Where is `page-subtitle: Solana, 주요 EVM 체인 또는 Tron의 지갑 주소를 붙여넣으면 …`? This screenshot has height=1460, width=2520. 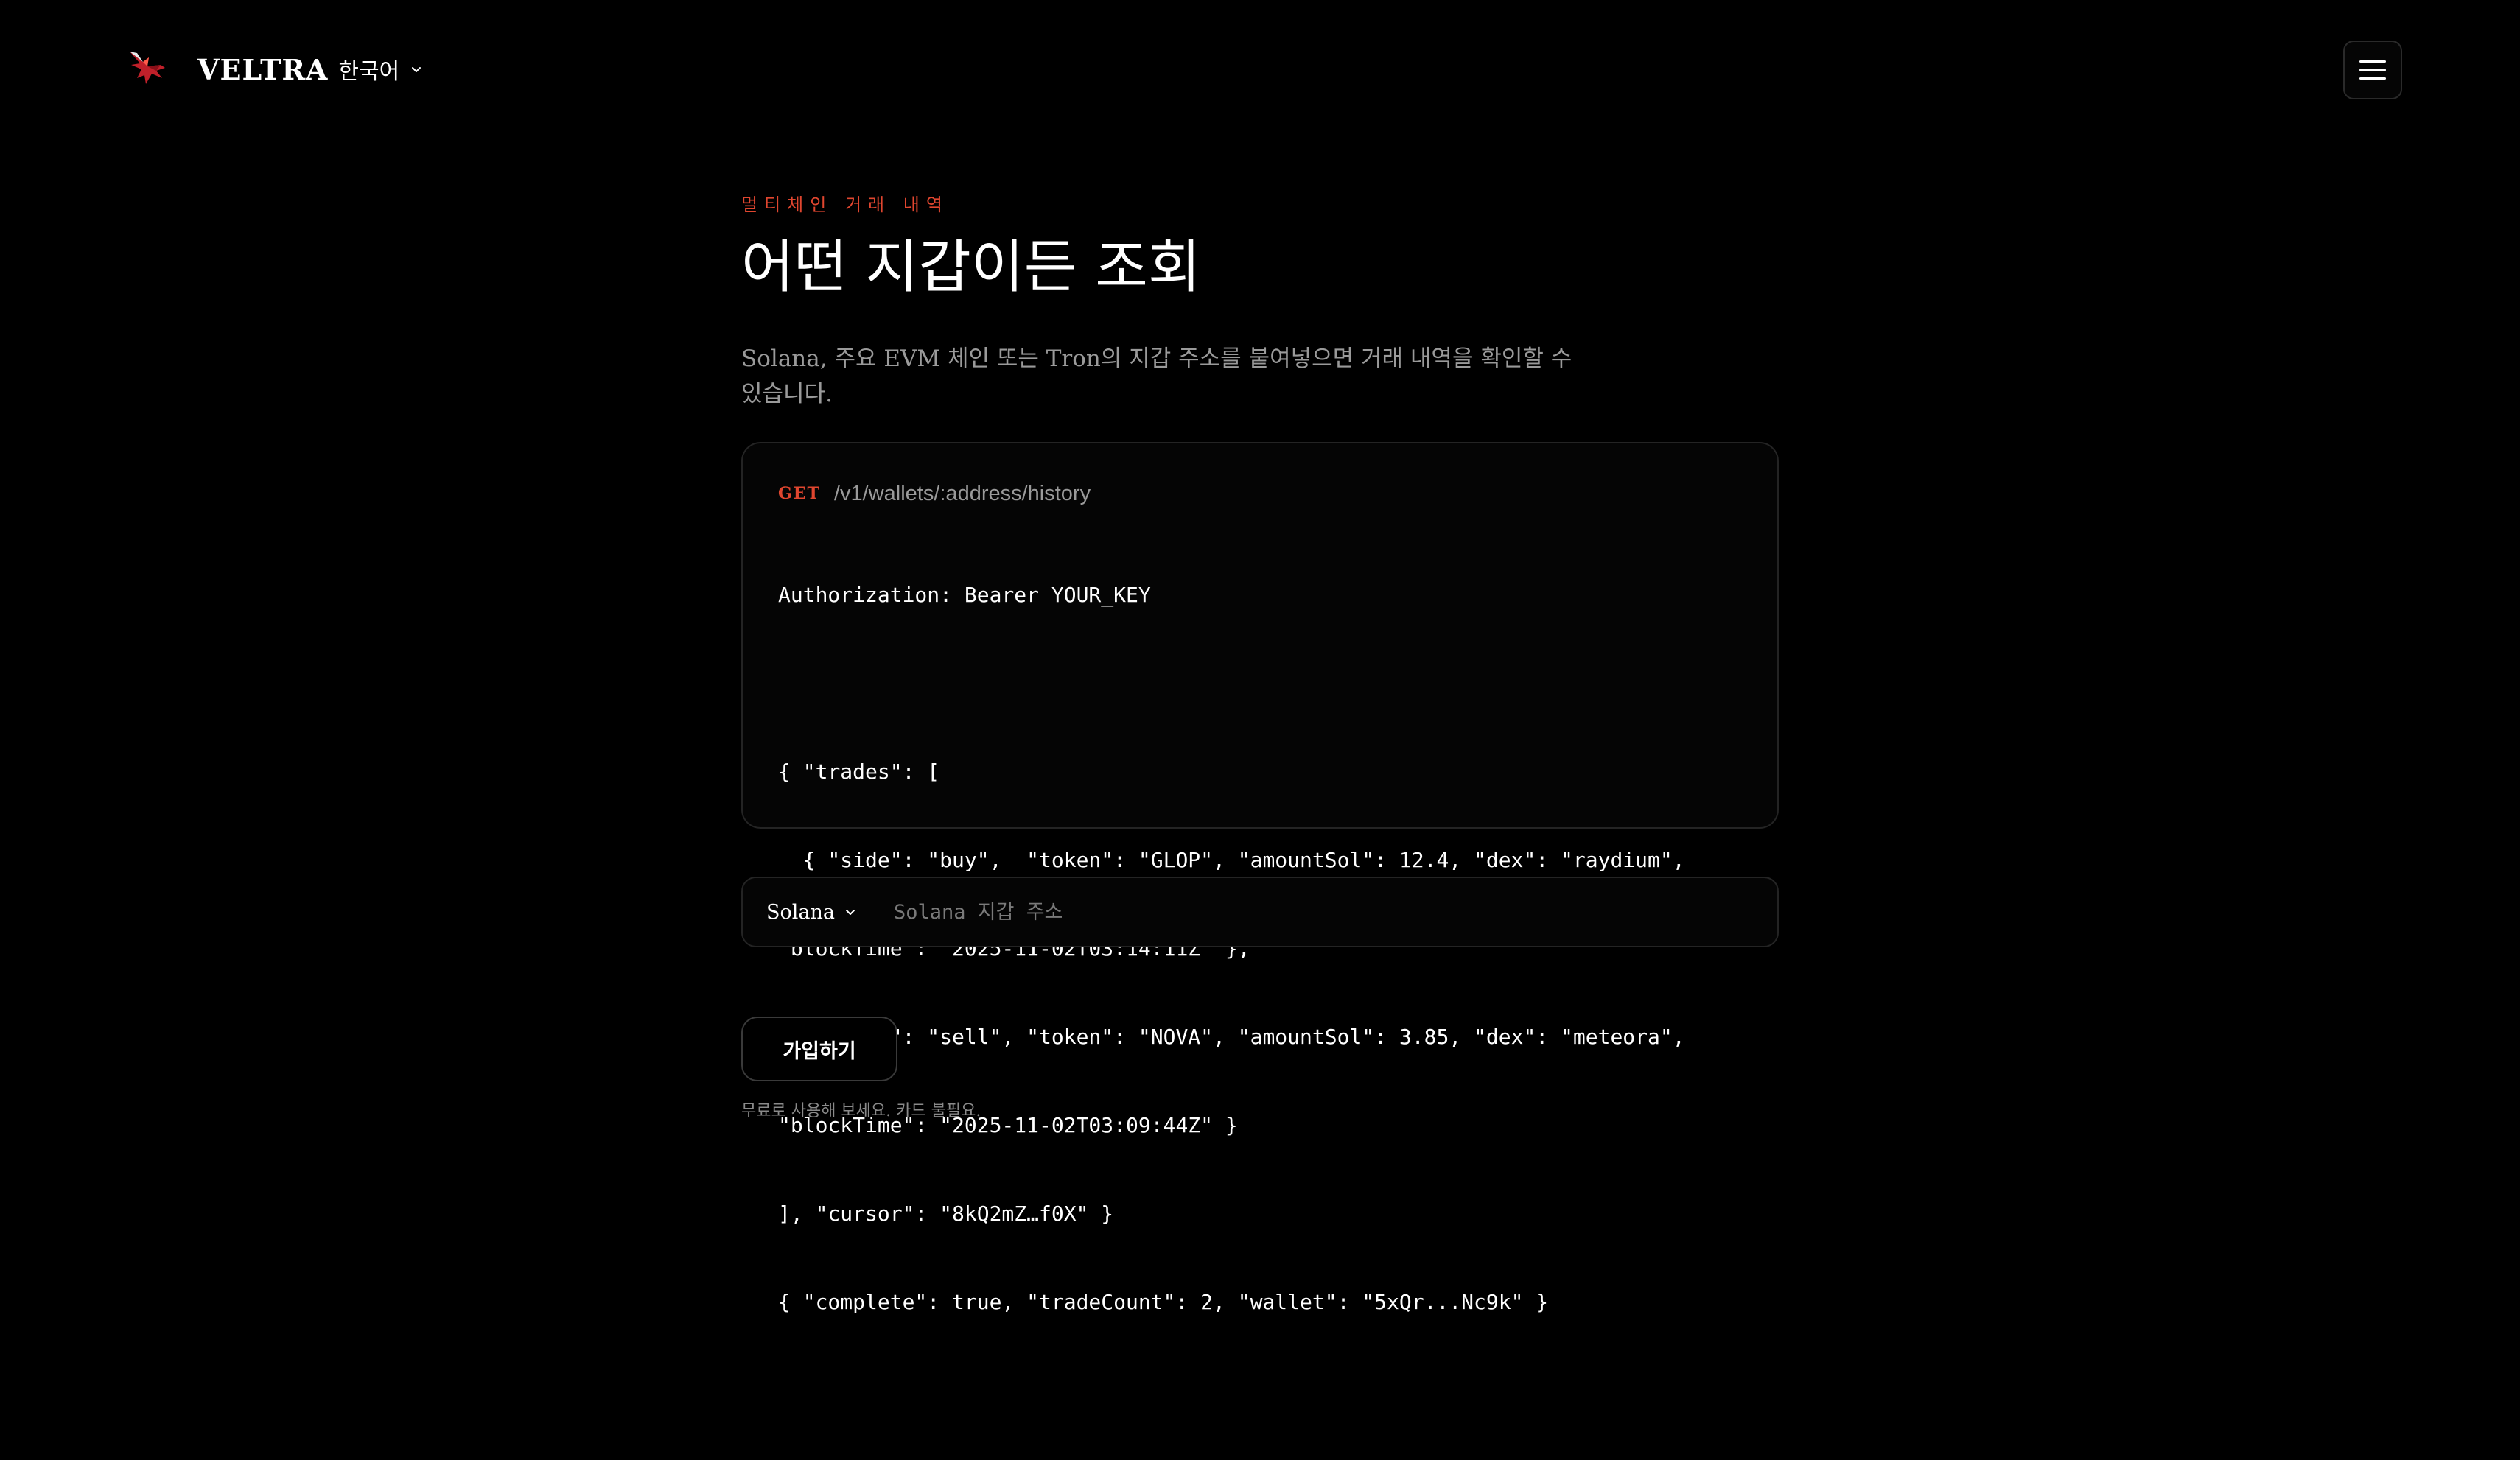
page-subtitle: Solana, 주요 EVM 체인 또는 Tron의 지갑 주소를 붙여넣으면 … is located at coordinates (1156, 376).